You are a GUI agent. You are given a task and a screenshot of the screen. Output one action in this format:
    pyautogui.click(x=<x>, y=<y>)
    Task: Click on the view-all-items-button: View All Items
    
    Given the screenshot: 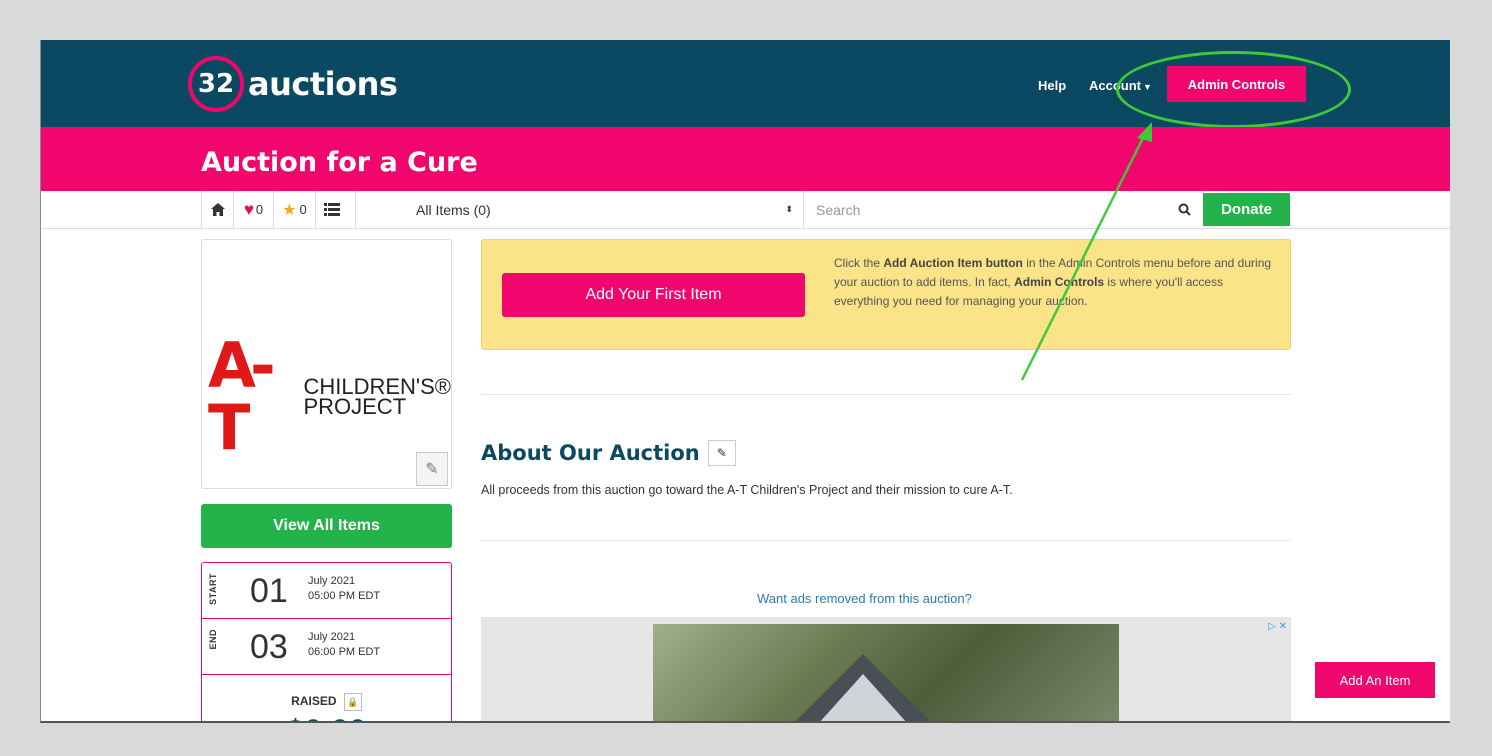 What is the action you would take?
    pyautogui.click(x=326, y=526)
    